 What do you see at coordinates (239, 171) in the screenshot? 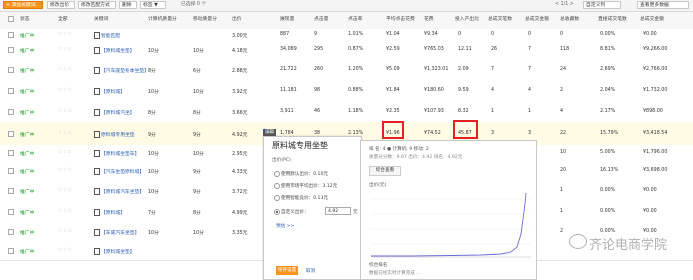
I see `cell-bid: 4.33元` at bounding box center [239, 171].